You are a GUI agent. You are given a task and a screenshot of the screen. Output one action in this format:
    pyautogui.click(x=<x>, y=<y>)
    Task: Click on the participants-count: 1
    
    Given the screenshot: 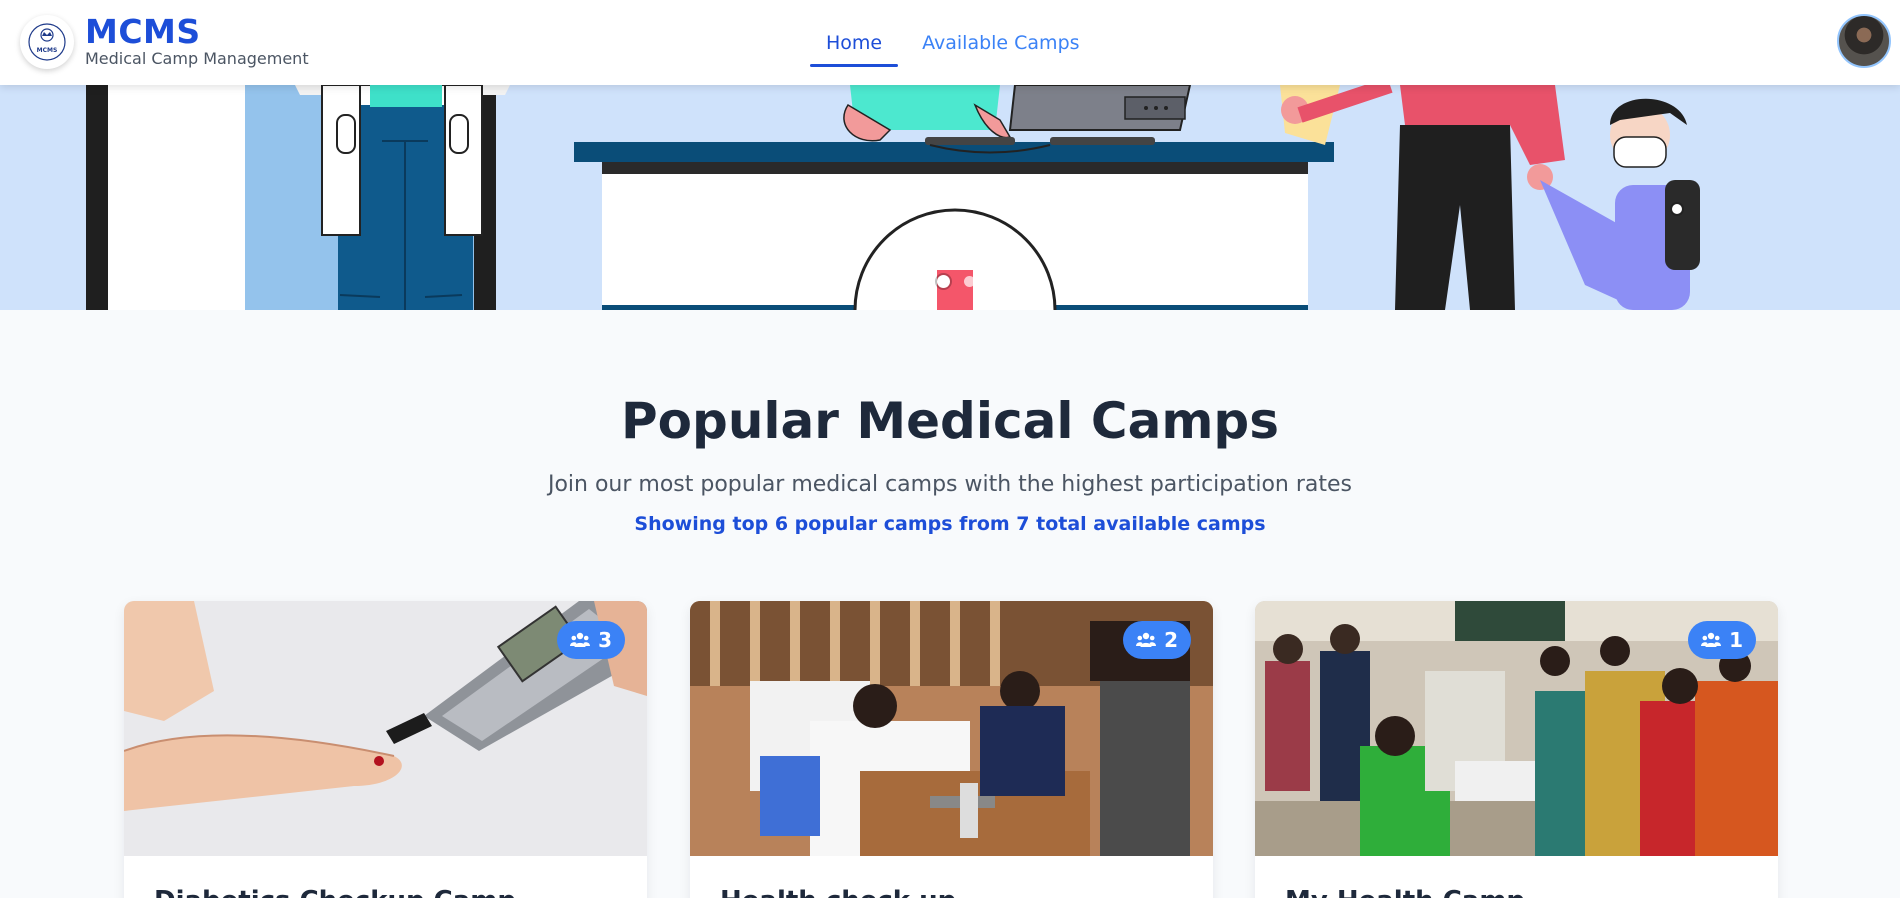 What is the action you would take?
    pyautogui.click(x=1736, y=640)
    